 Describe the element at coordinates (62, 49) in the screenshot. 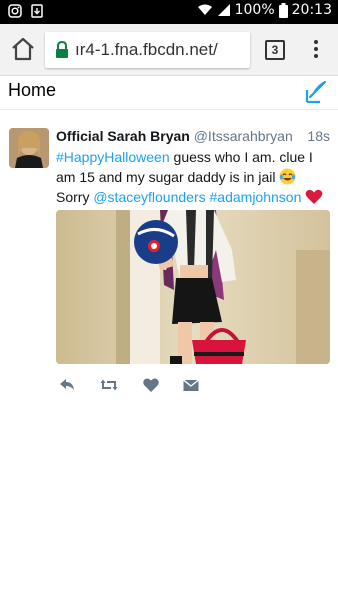

I see `lock-icon` at that location.